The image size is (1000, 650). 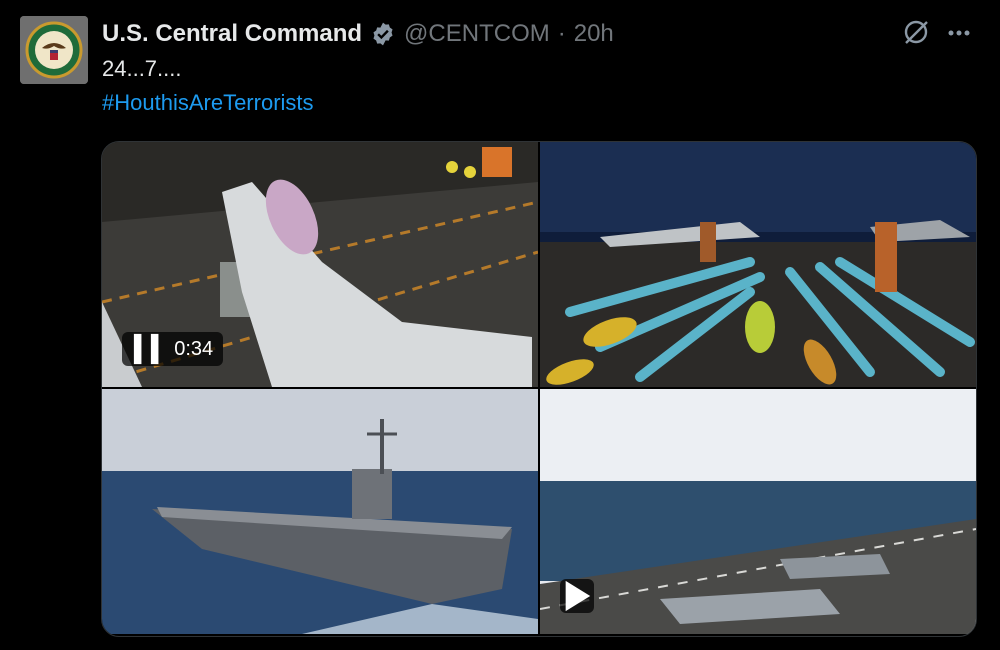 I want to click on pause-icon, so click(x=147, y=349).